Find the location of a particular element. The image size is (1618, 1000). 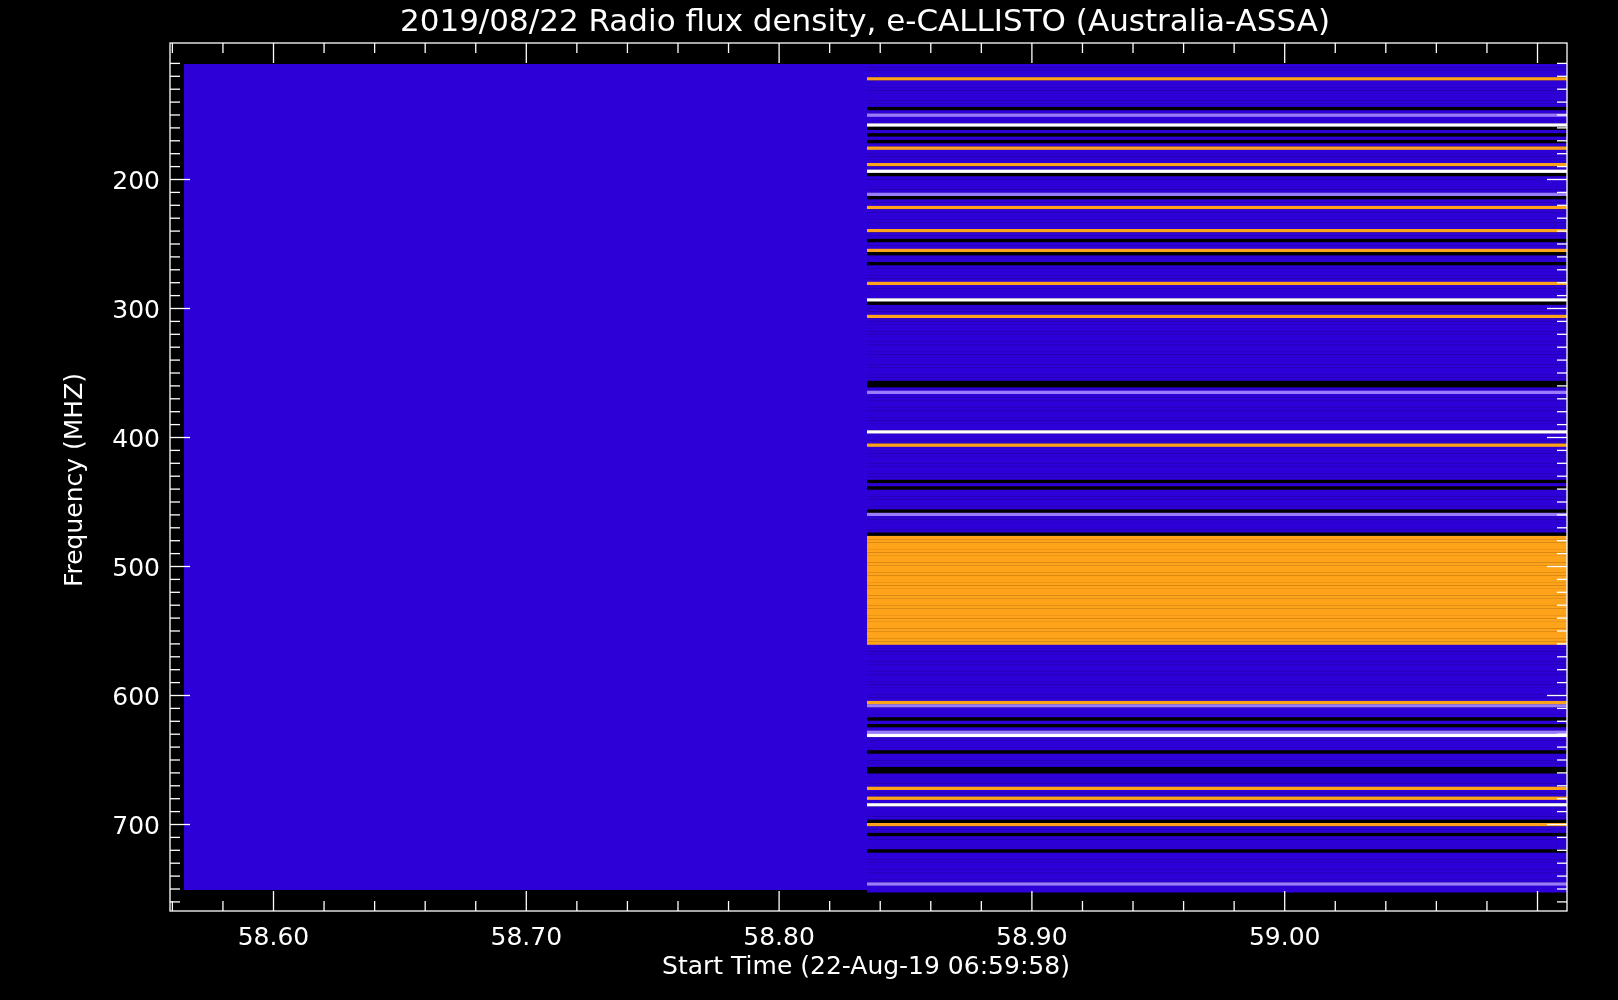

chart-title: 2019/08/22 Radio flux density, e-CALLISTO (Australia-ASSA) is located at coordinates (865, 20).